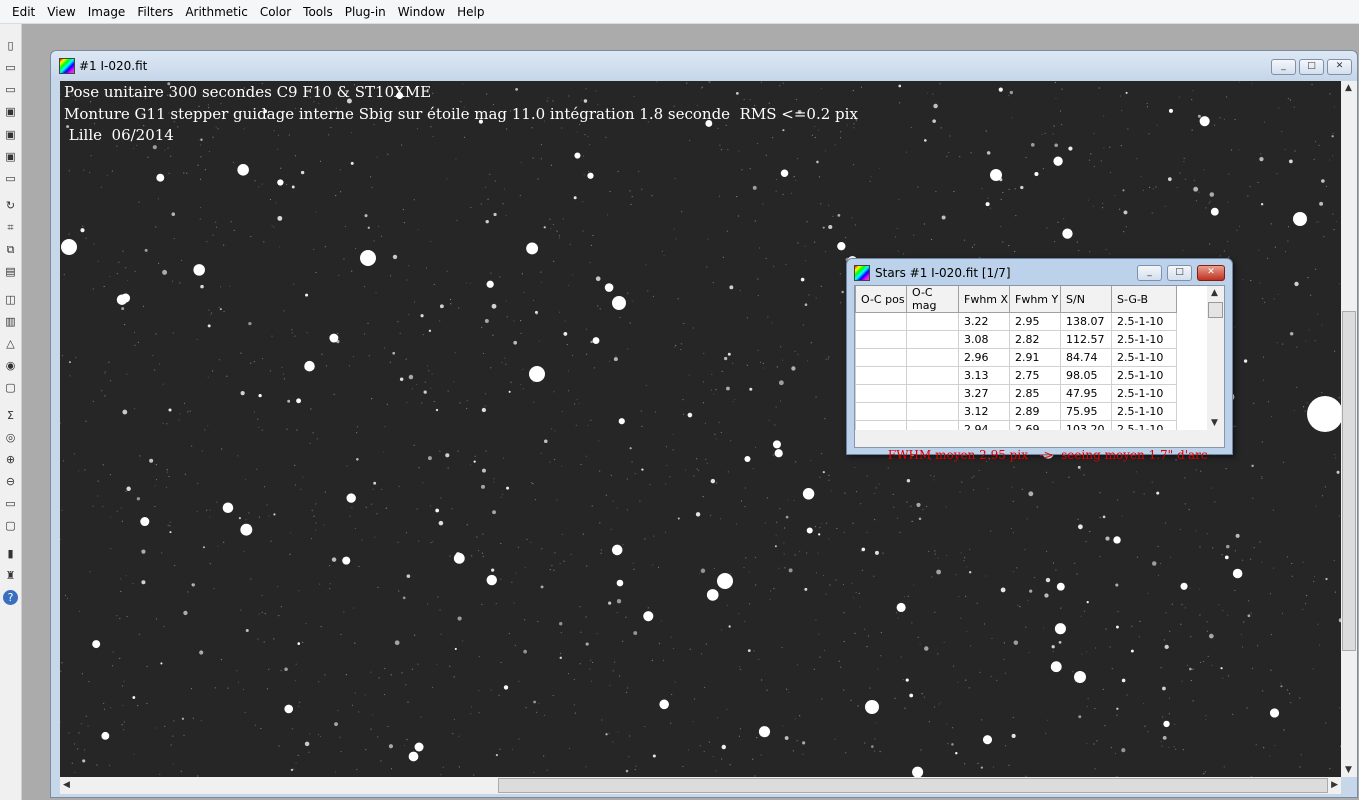  What do you see at coordinates (932, 299) in the screenshot?
I see `column-header: O-C mag` at bounding box center [932, 299].